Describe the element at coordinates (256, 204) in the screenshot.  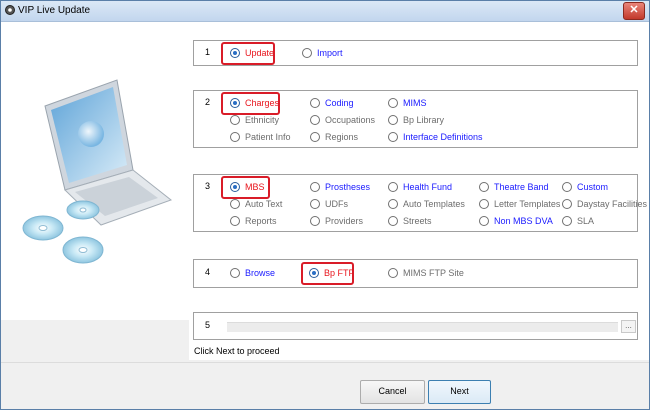
I see `radio-auto-text: Auto Text` at that location.